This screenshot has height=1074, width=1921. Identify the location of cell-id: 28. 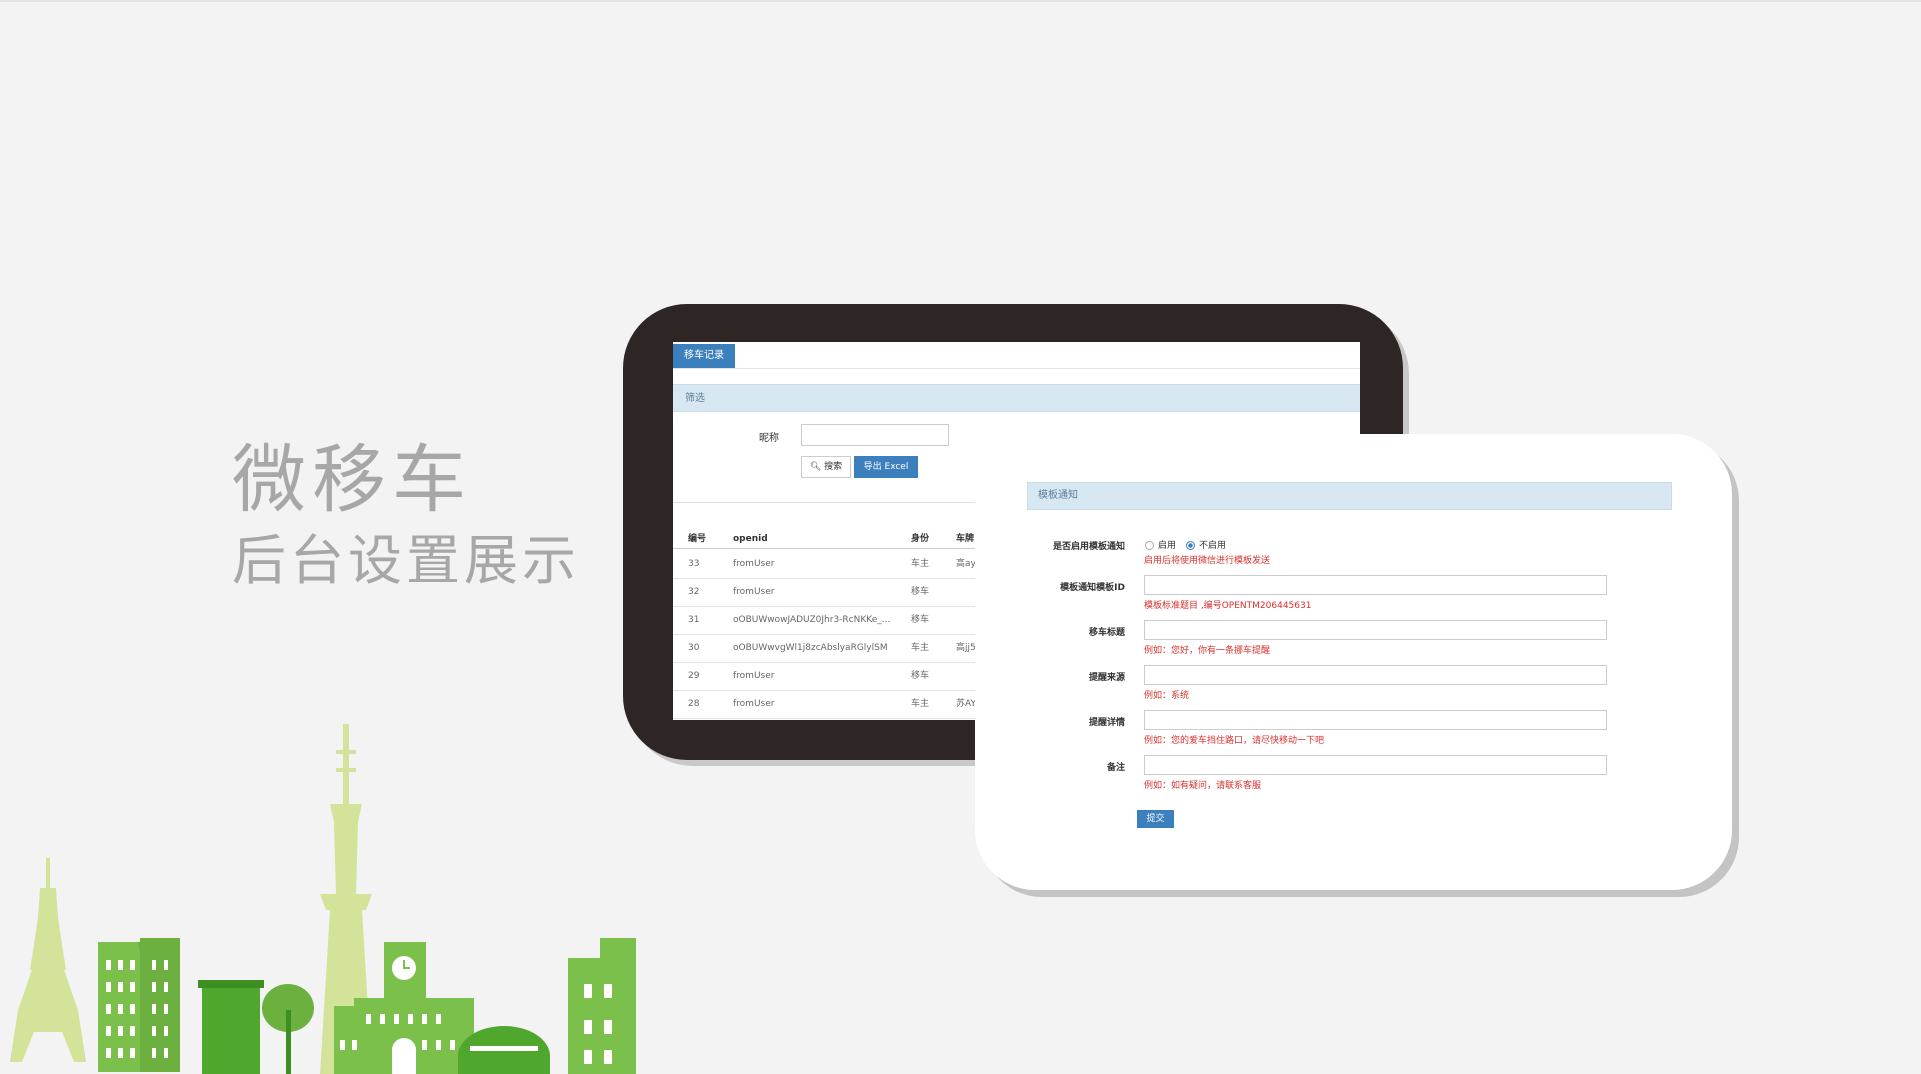
(694, 704).